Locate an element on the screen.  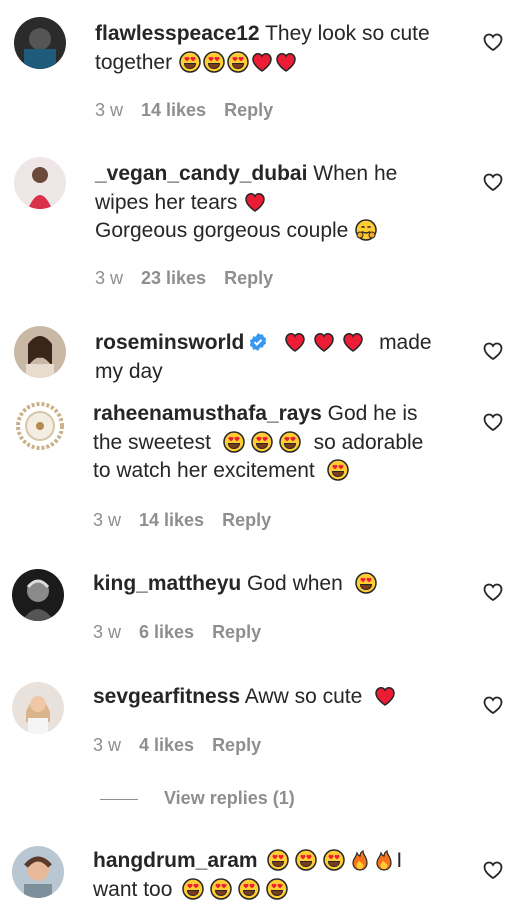
likes-count: 4 likes is located at coordinates (166, 745).